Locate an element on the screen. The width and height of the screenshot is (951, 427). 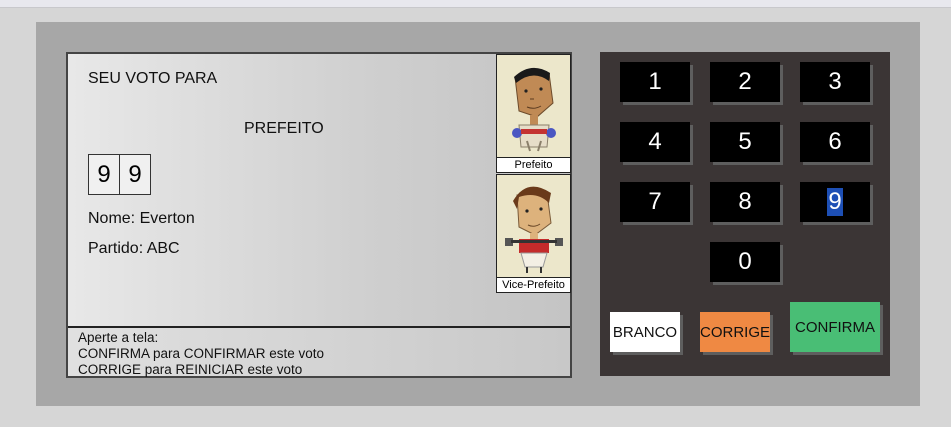
key-8: 8 is located at coordinates (745, 202).